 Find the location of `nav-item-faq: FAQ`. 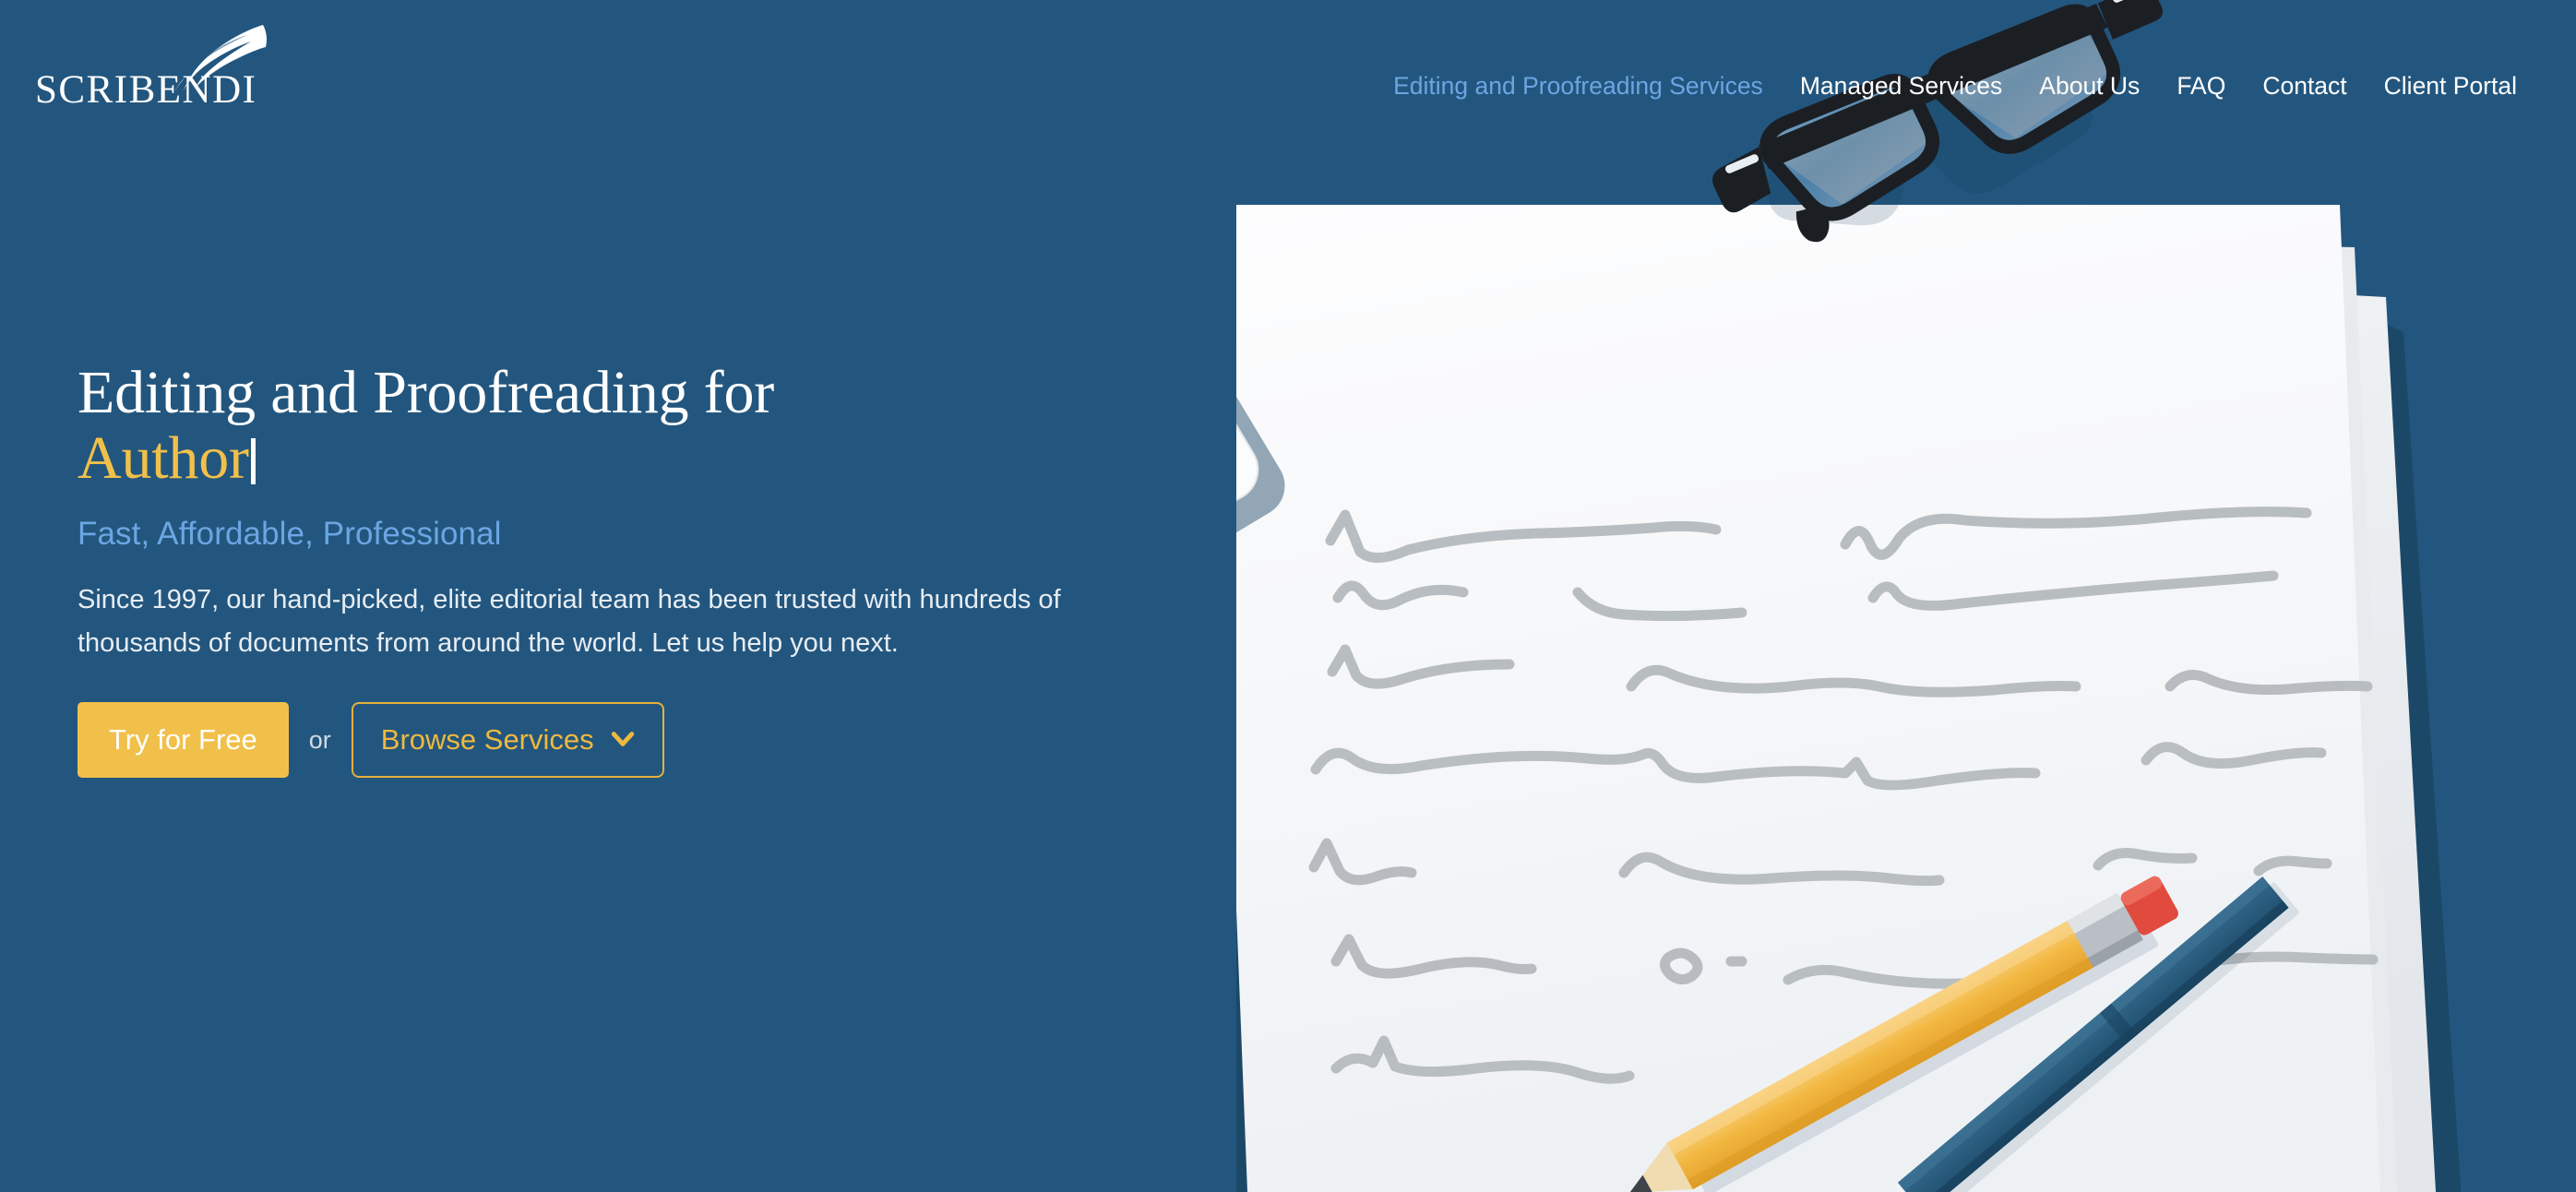

nav-item-faq: FAQ is located at coordinates (2201, 85).